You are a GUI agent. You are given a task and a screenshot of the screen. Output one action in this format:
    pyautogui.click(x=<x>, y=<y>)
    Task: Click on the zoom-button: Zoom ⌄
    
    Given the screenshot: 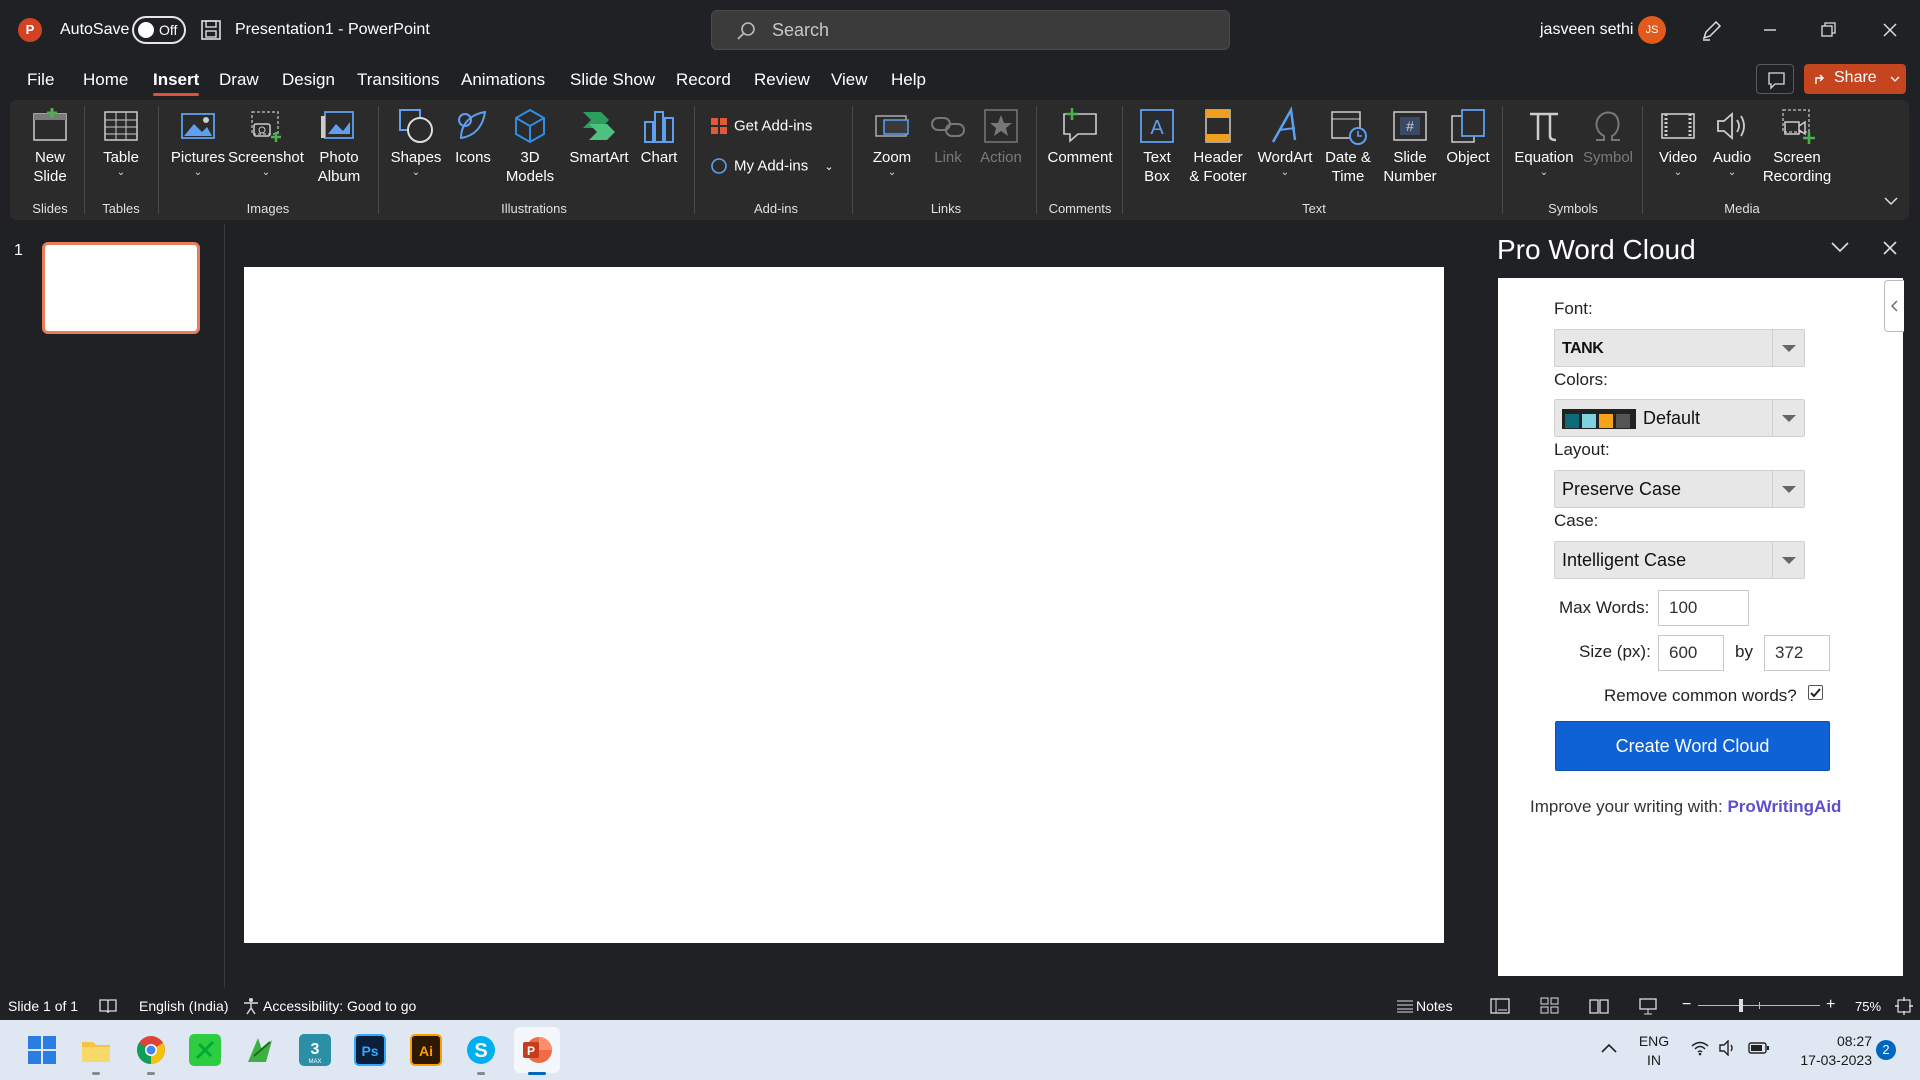 What is the action you would take?
    pyautogui.click(x=892, y=142)
    